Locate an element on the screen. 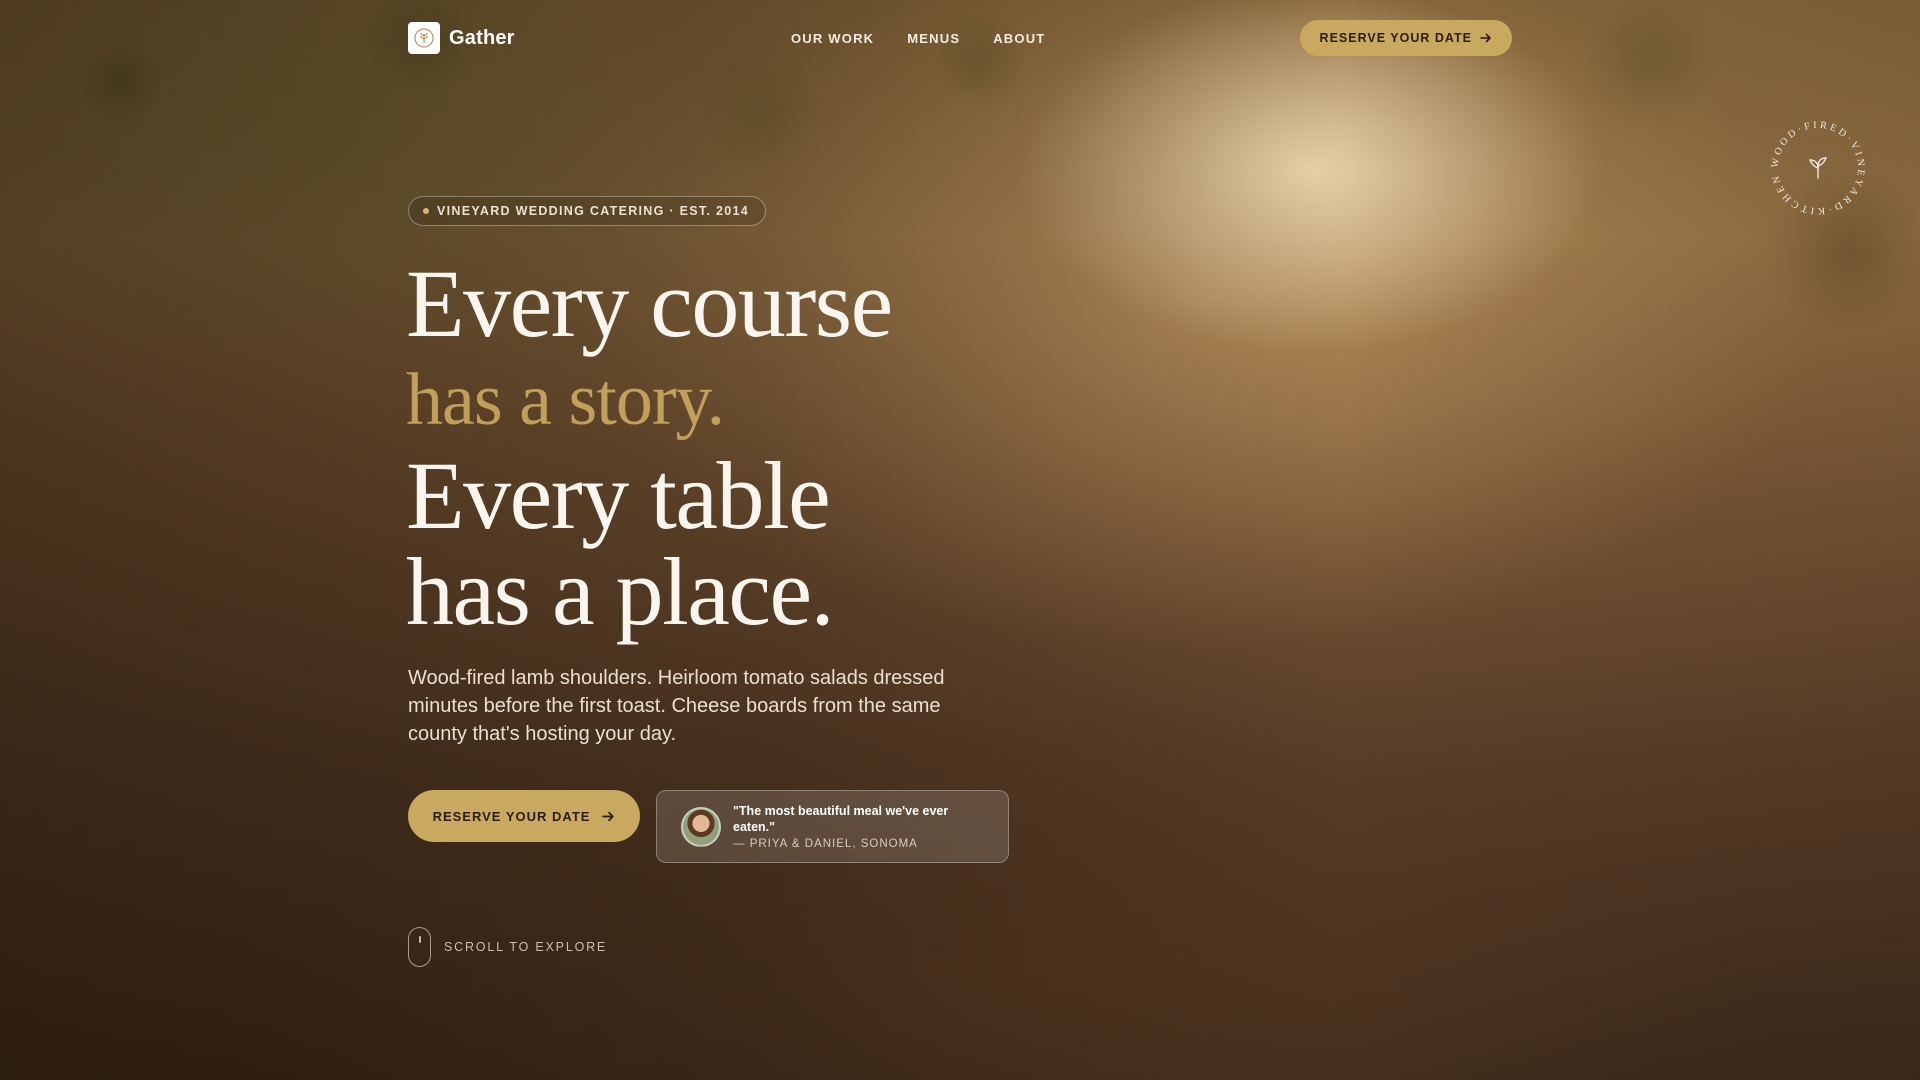 This screenshot has width=1920, height=1080. circular-seal: WOOD·FIRED·VINEYARD·KITCHEN is located at coordinates (1817, 168).